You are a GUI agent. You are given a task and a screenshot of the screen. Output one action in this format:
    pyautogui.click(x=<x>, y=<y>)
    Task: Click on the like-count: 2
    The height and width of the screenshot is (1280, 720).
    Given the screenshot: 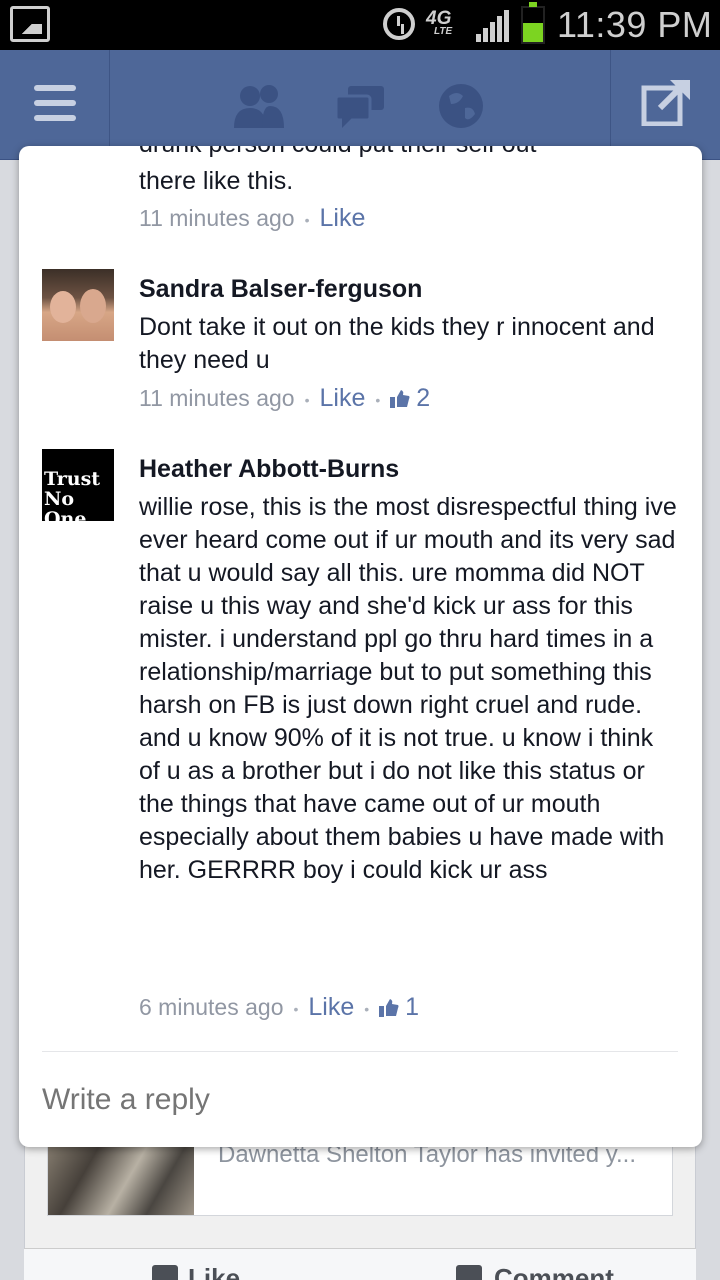 What is the action you would take?
    pyautogui.click(x=410, y=398)
    